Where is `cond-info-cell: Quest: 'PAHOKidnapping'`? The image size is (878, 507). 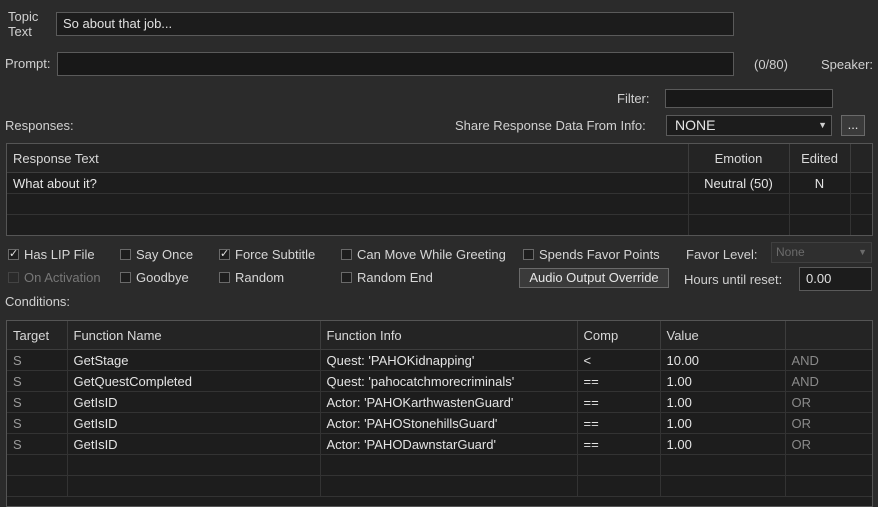 cond-info-cell: Quest: 'PAHOKidnapping' is located at coordinates (449, 360).